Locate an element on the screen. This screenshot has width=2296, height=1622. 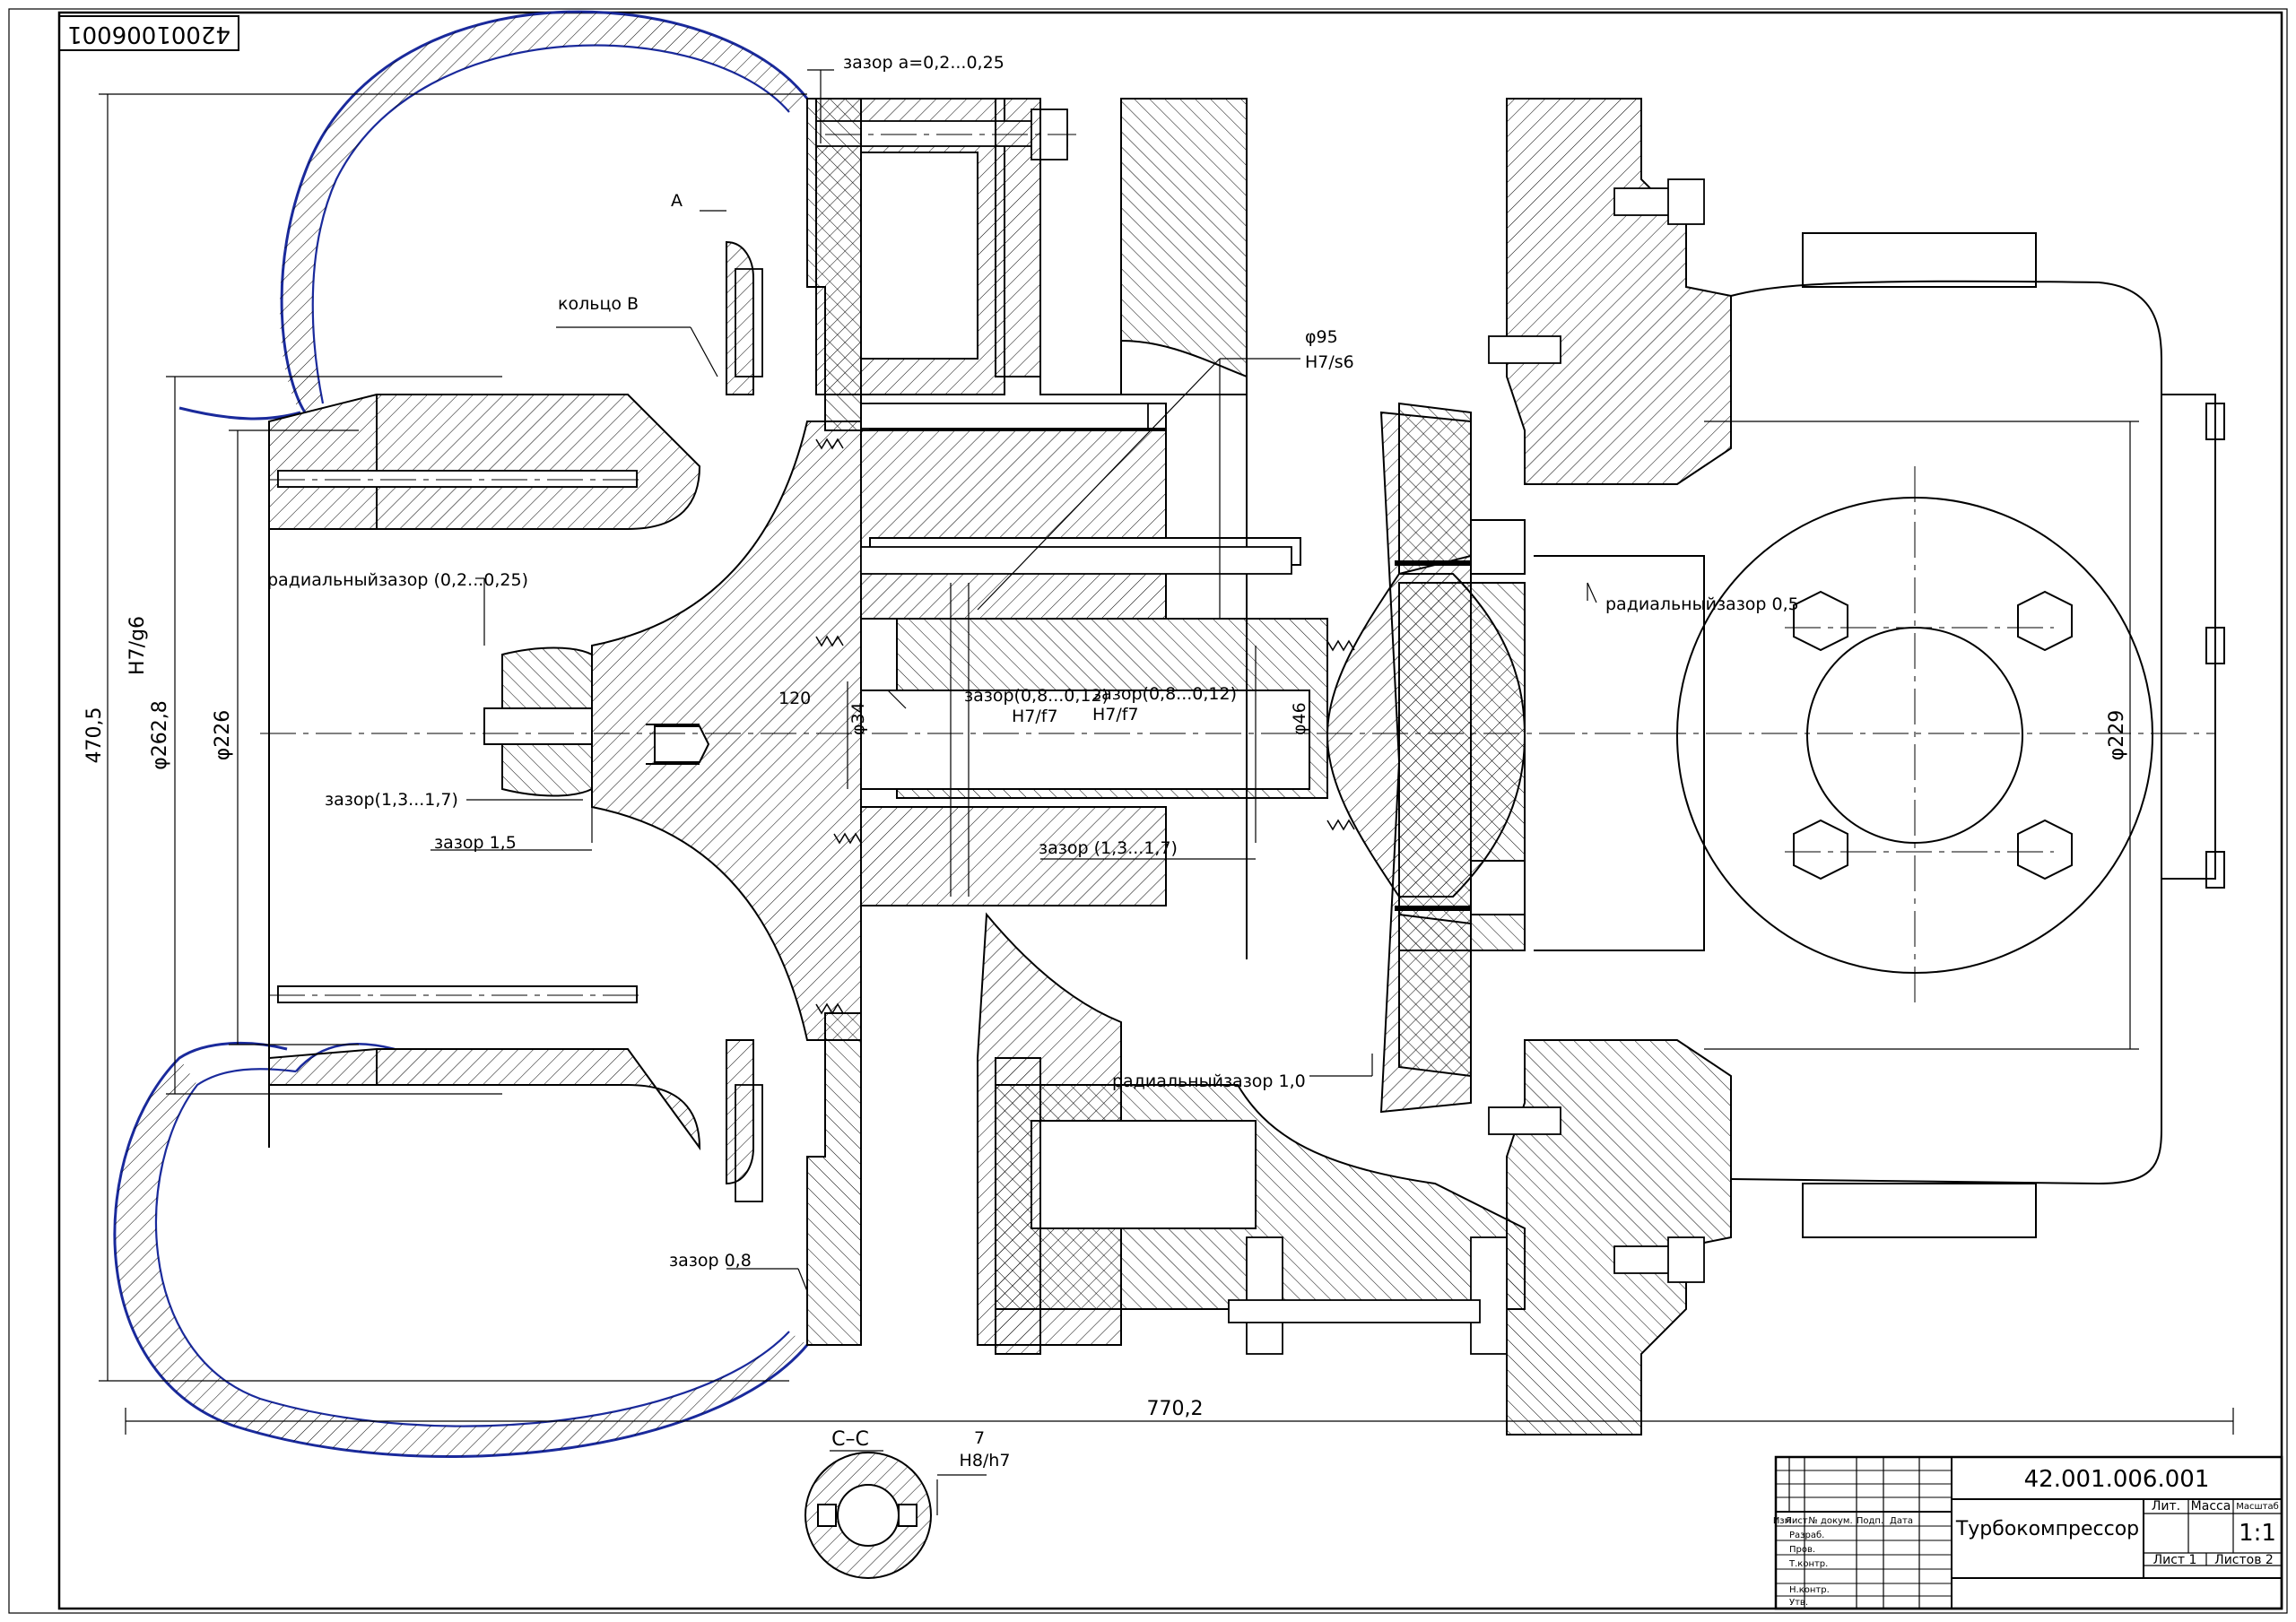
label-gap-08-012-a: зазор(0,8...0,12) is located at coordinates (1036, 696).